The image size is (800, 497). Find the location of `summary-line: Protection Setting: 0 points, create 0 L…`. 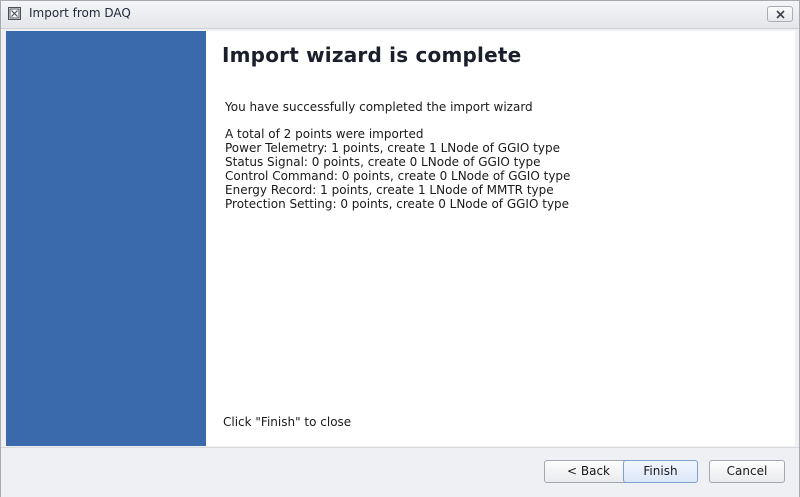

summary-line: Protection Setting: 0 points, create 0 L… is located at coordinates (397, 204).